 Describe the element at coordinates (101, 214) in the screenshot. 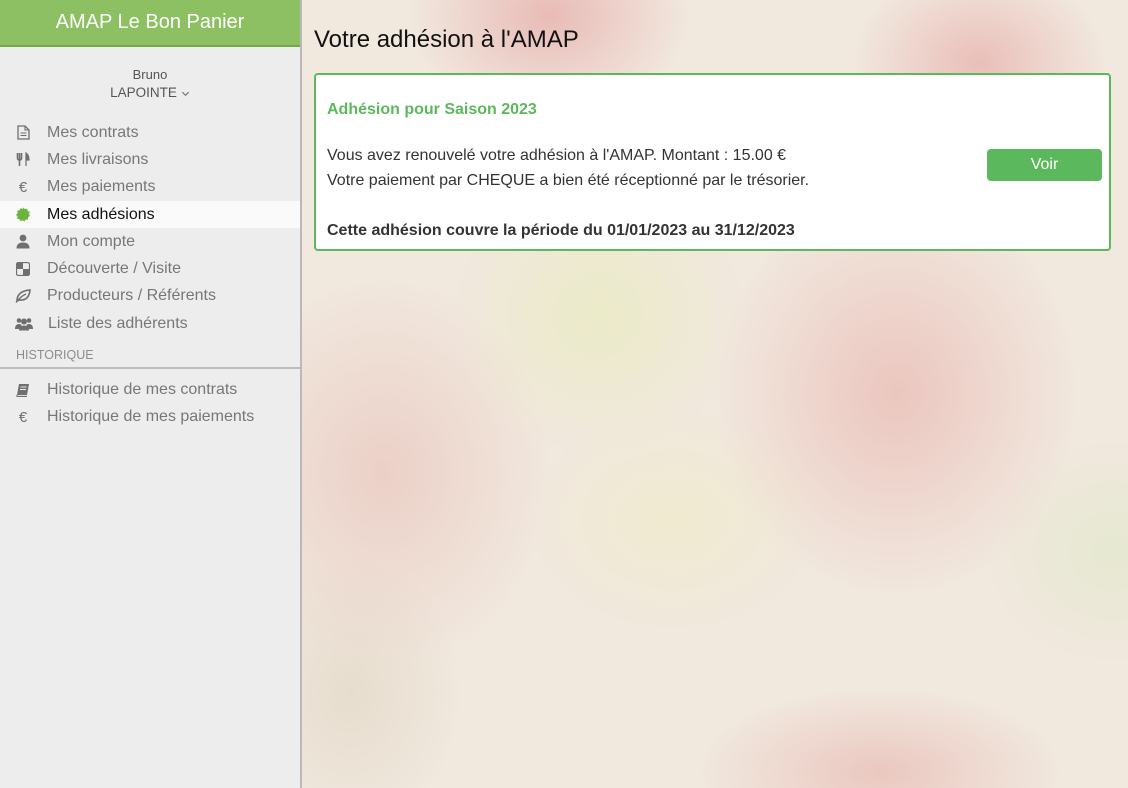

I see `sidebar-item-label: Mes adhésions` at that location.